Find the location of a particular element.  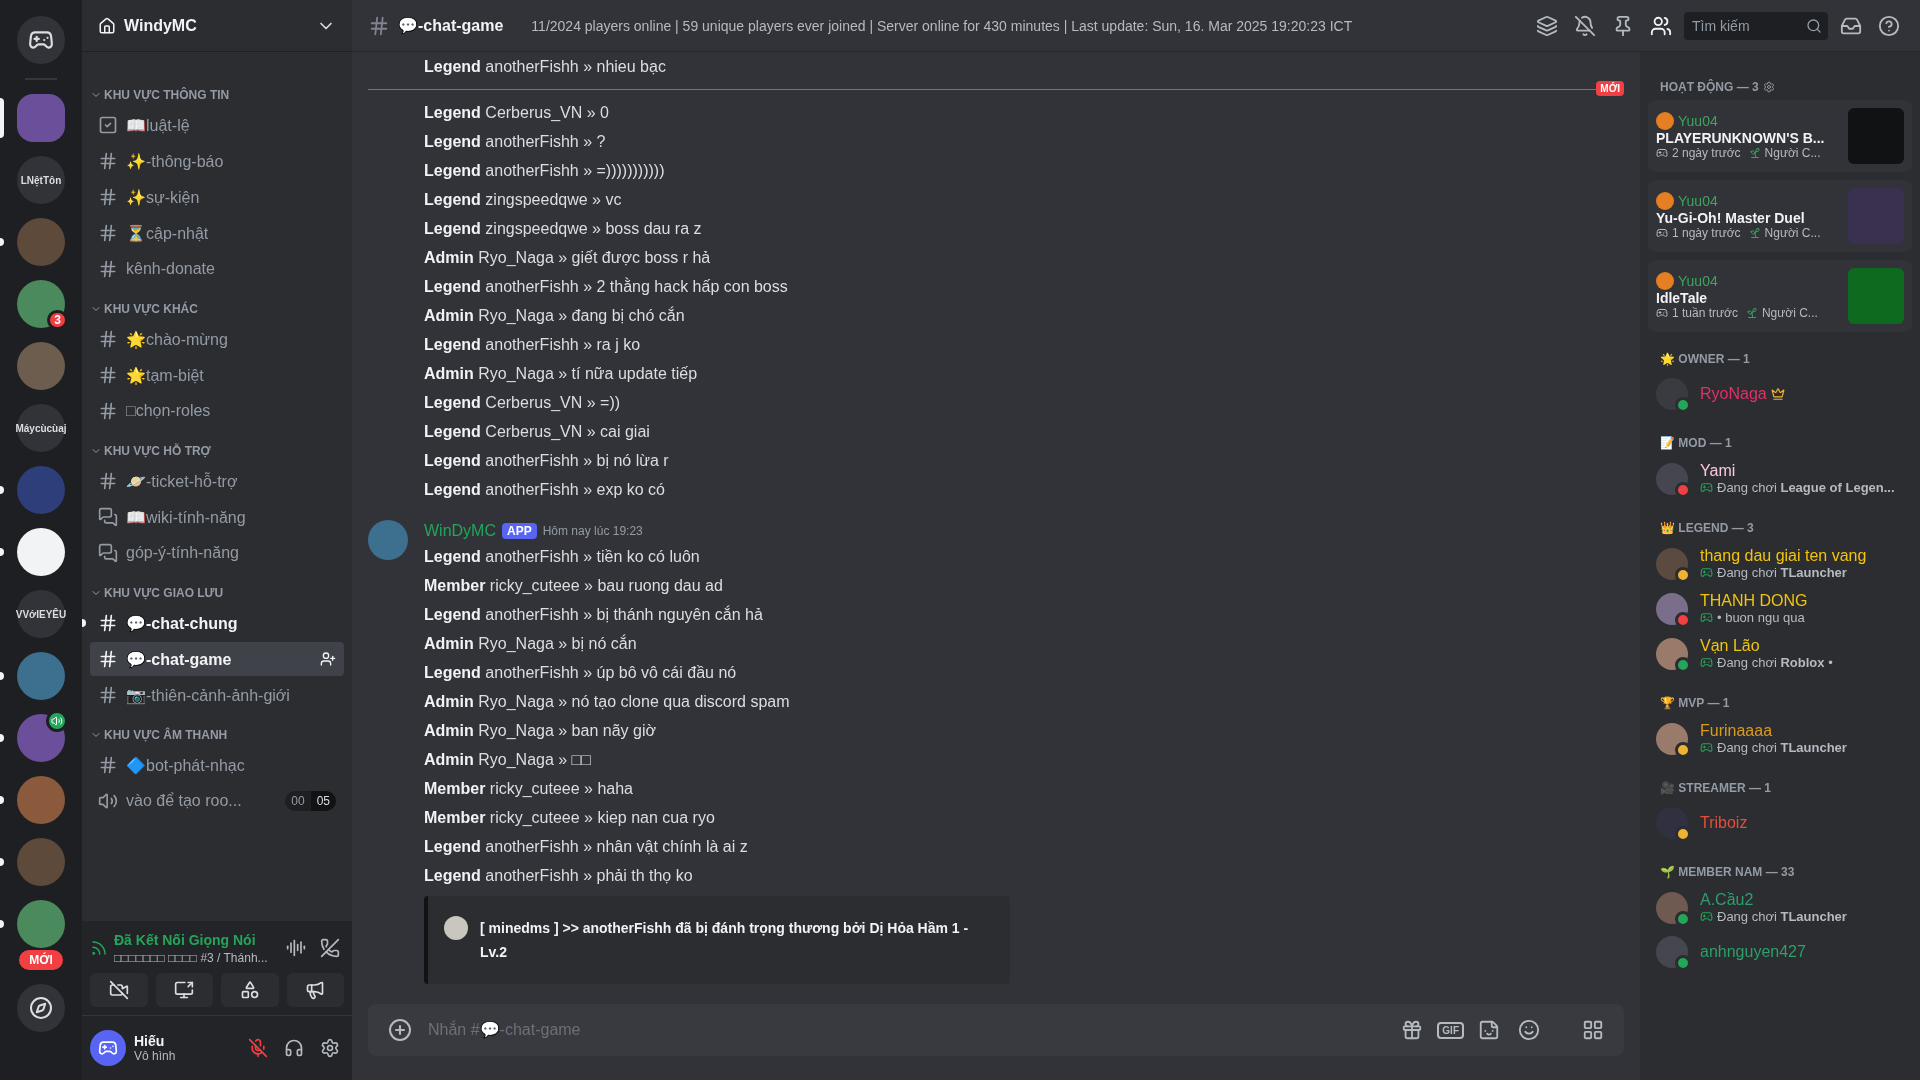

voice-user-counter: 00 05 is located at coordinates (310, 801).